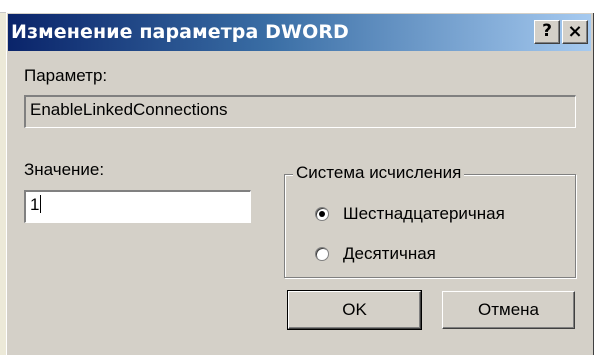 The image size is (594, 355). What do you see at coordinates (424, 214) in the screenshot?
I see `radio-hexadecimal-label: Шестнадцатеричная` at bounding box center [424, 214].